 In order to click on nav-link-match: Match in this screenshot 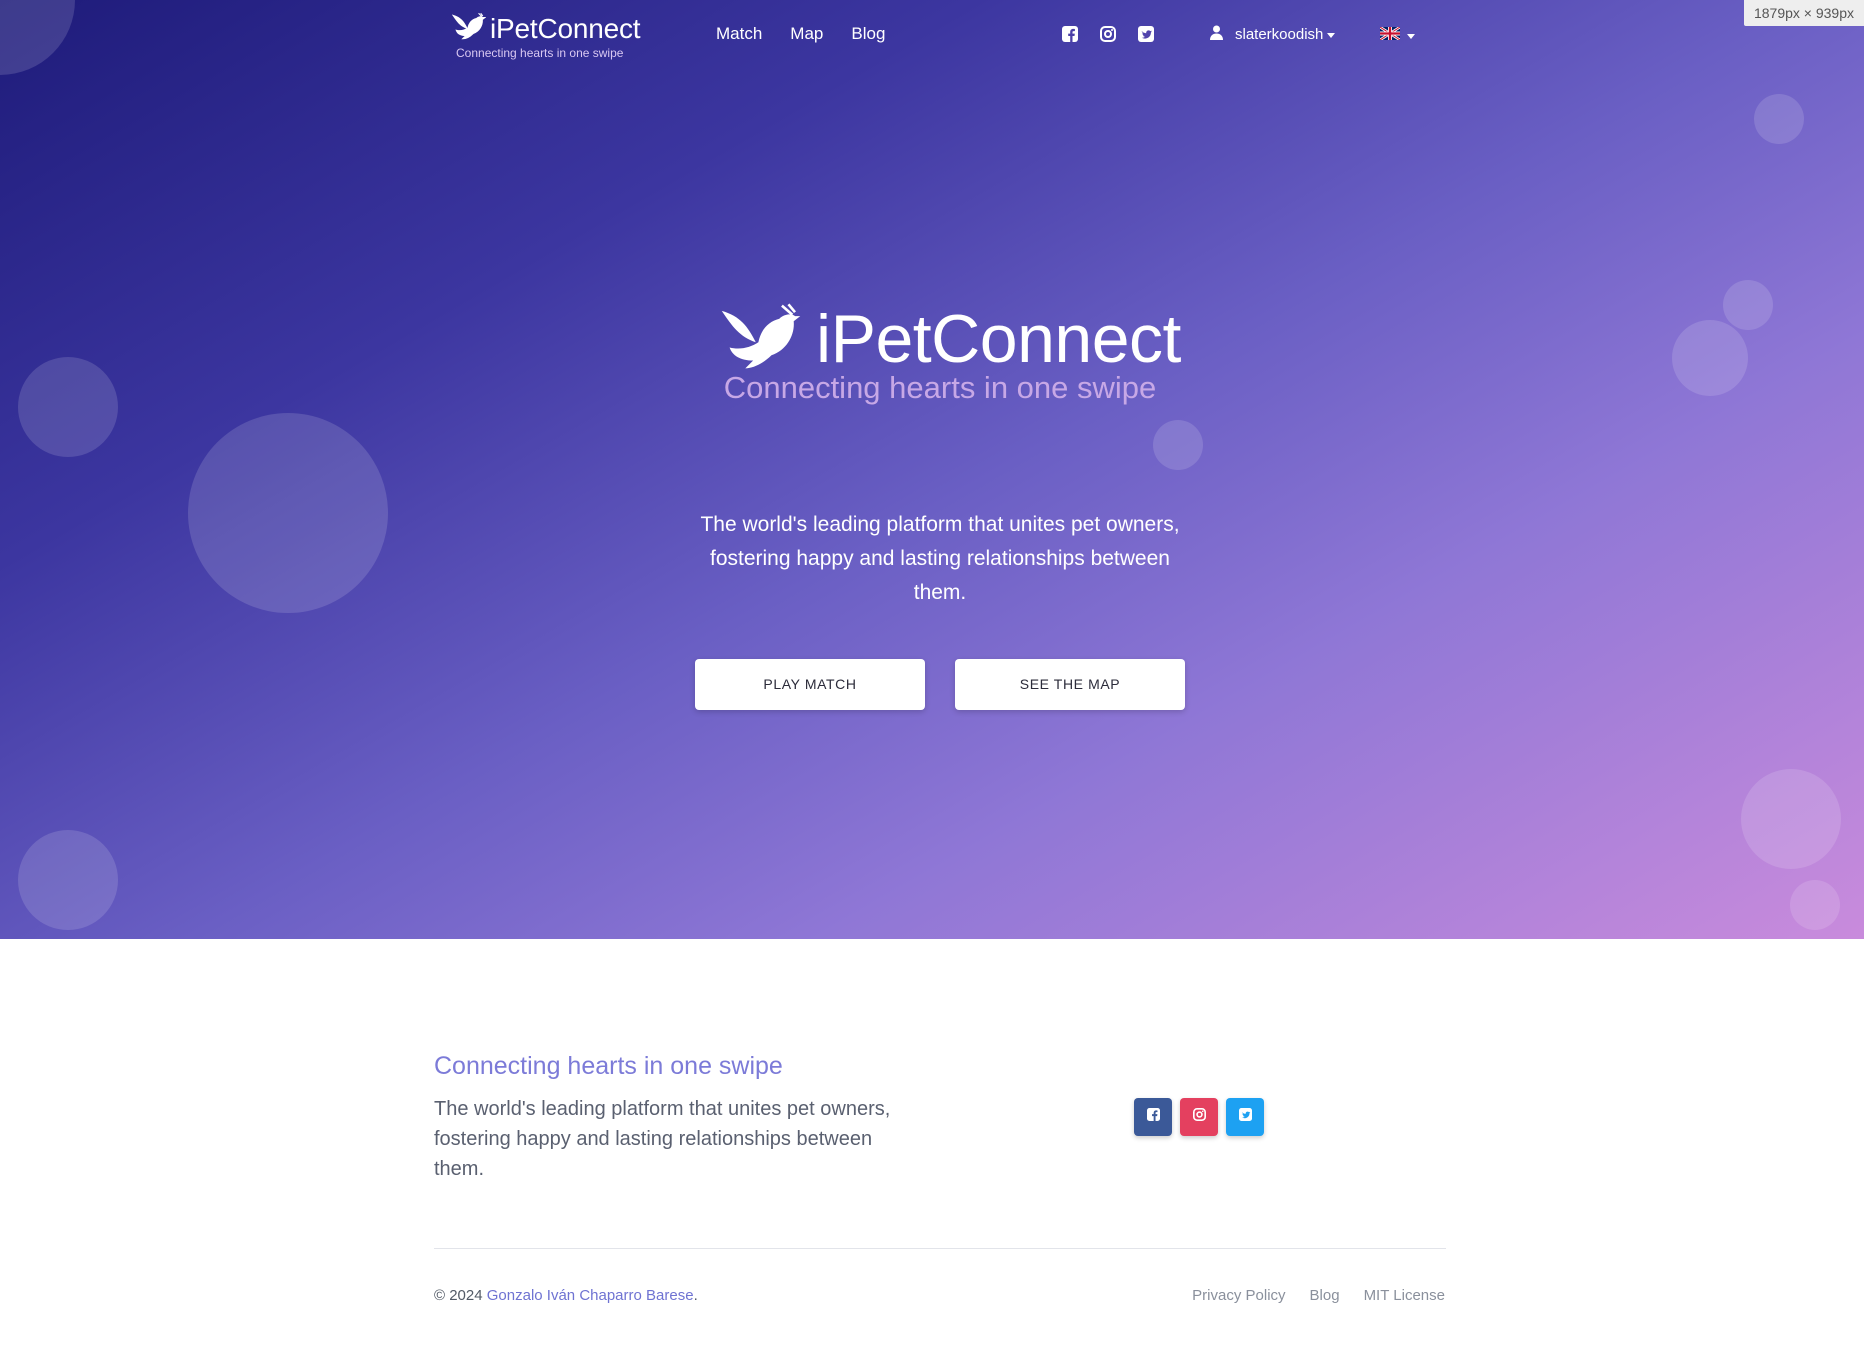, I will do `click(739, 34)`.